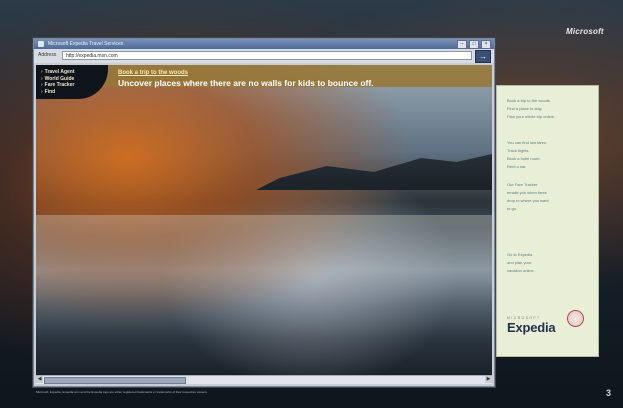 This screenshot has height=408, width=623. Describe the element at coordinates (115, 380) in the screenshot. I see `scrollbar-thumb` at that location.